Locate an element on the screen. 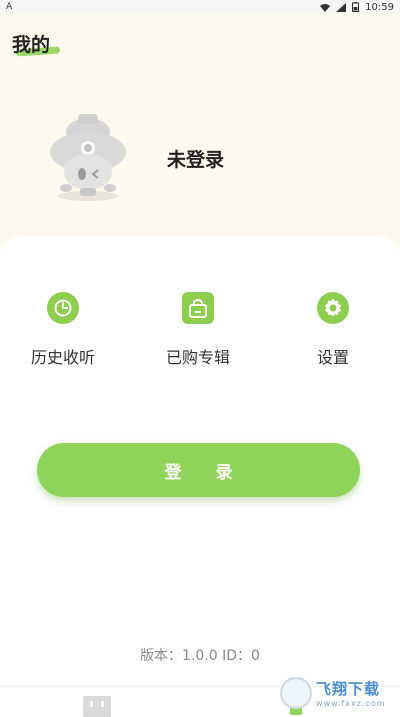 This screenshot has width=400, height=717. status-indicator: A is located at coordinates (9, 7).